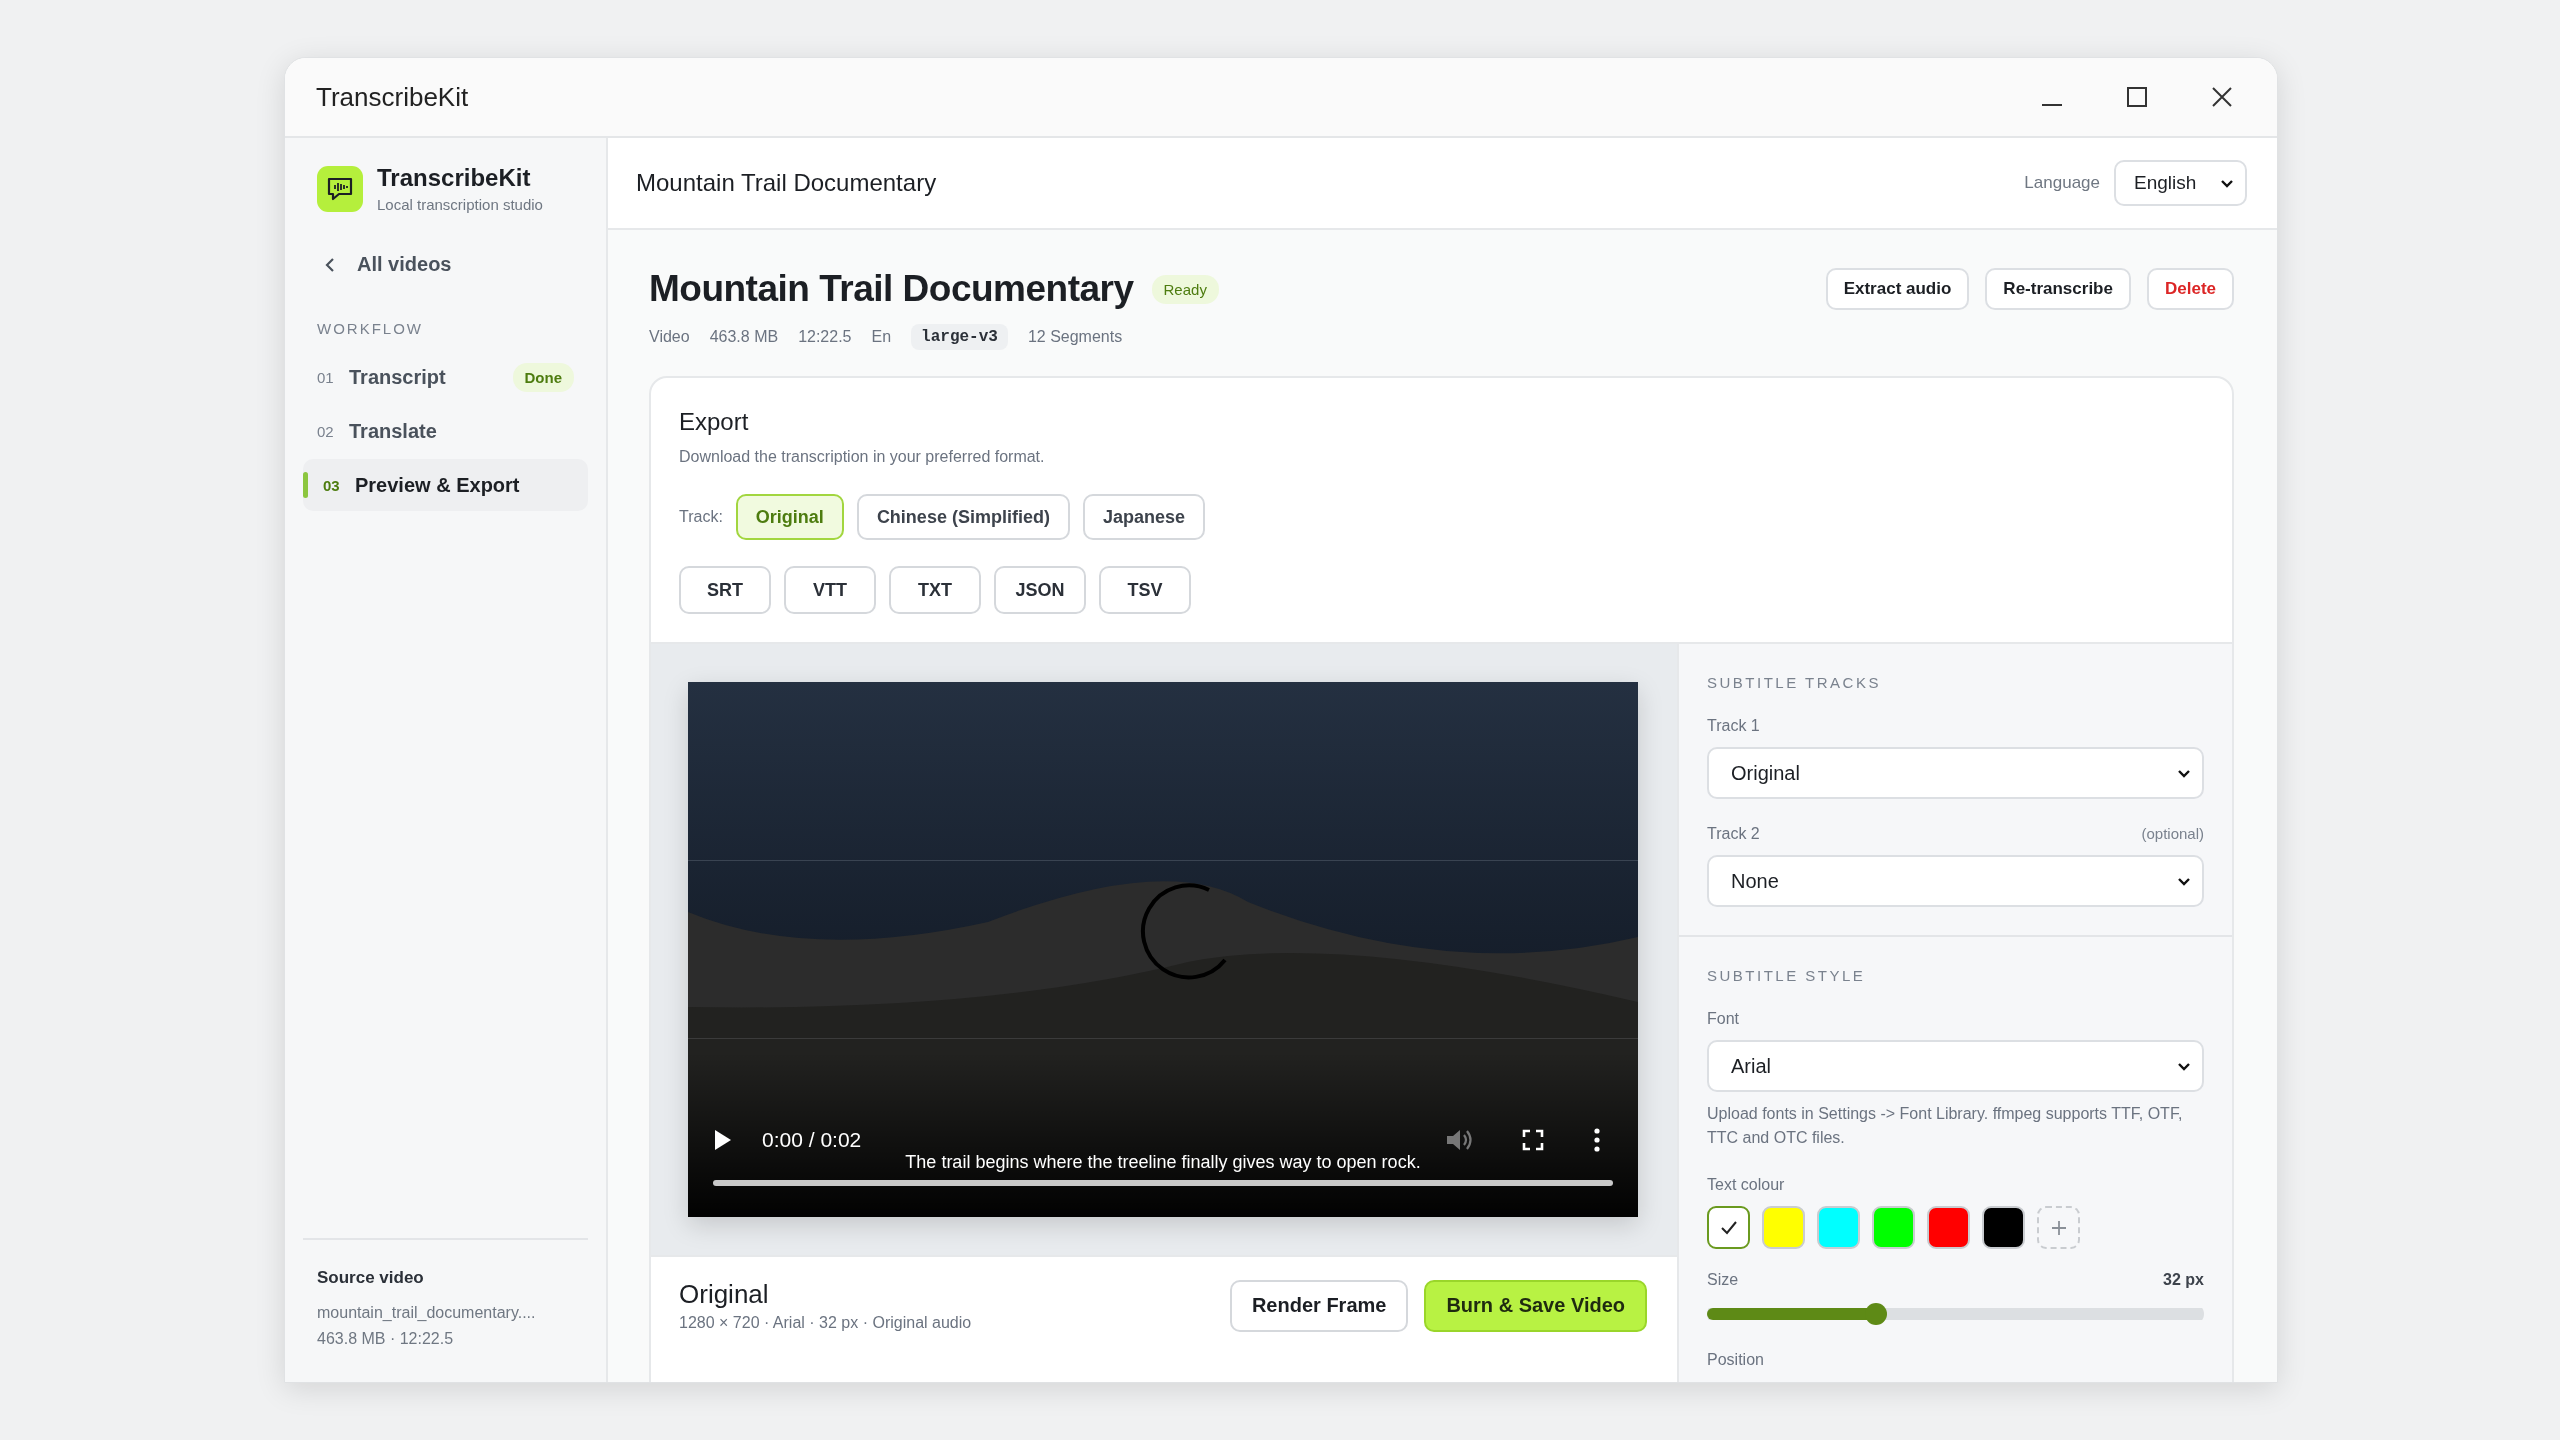  What do you see at coordinates (725, 590) in the screenshot?
I see `format-button: SRT` at bounding box center [725, 590].